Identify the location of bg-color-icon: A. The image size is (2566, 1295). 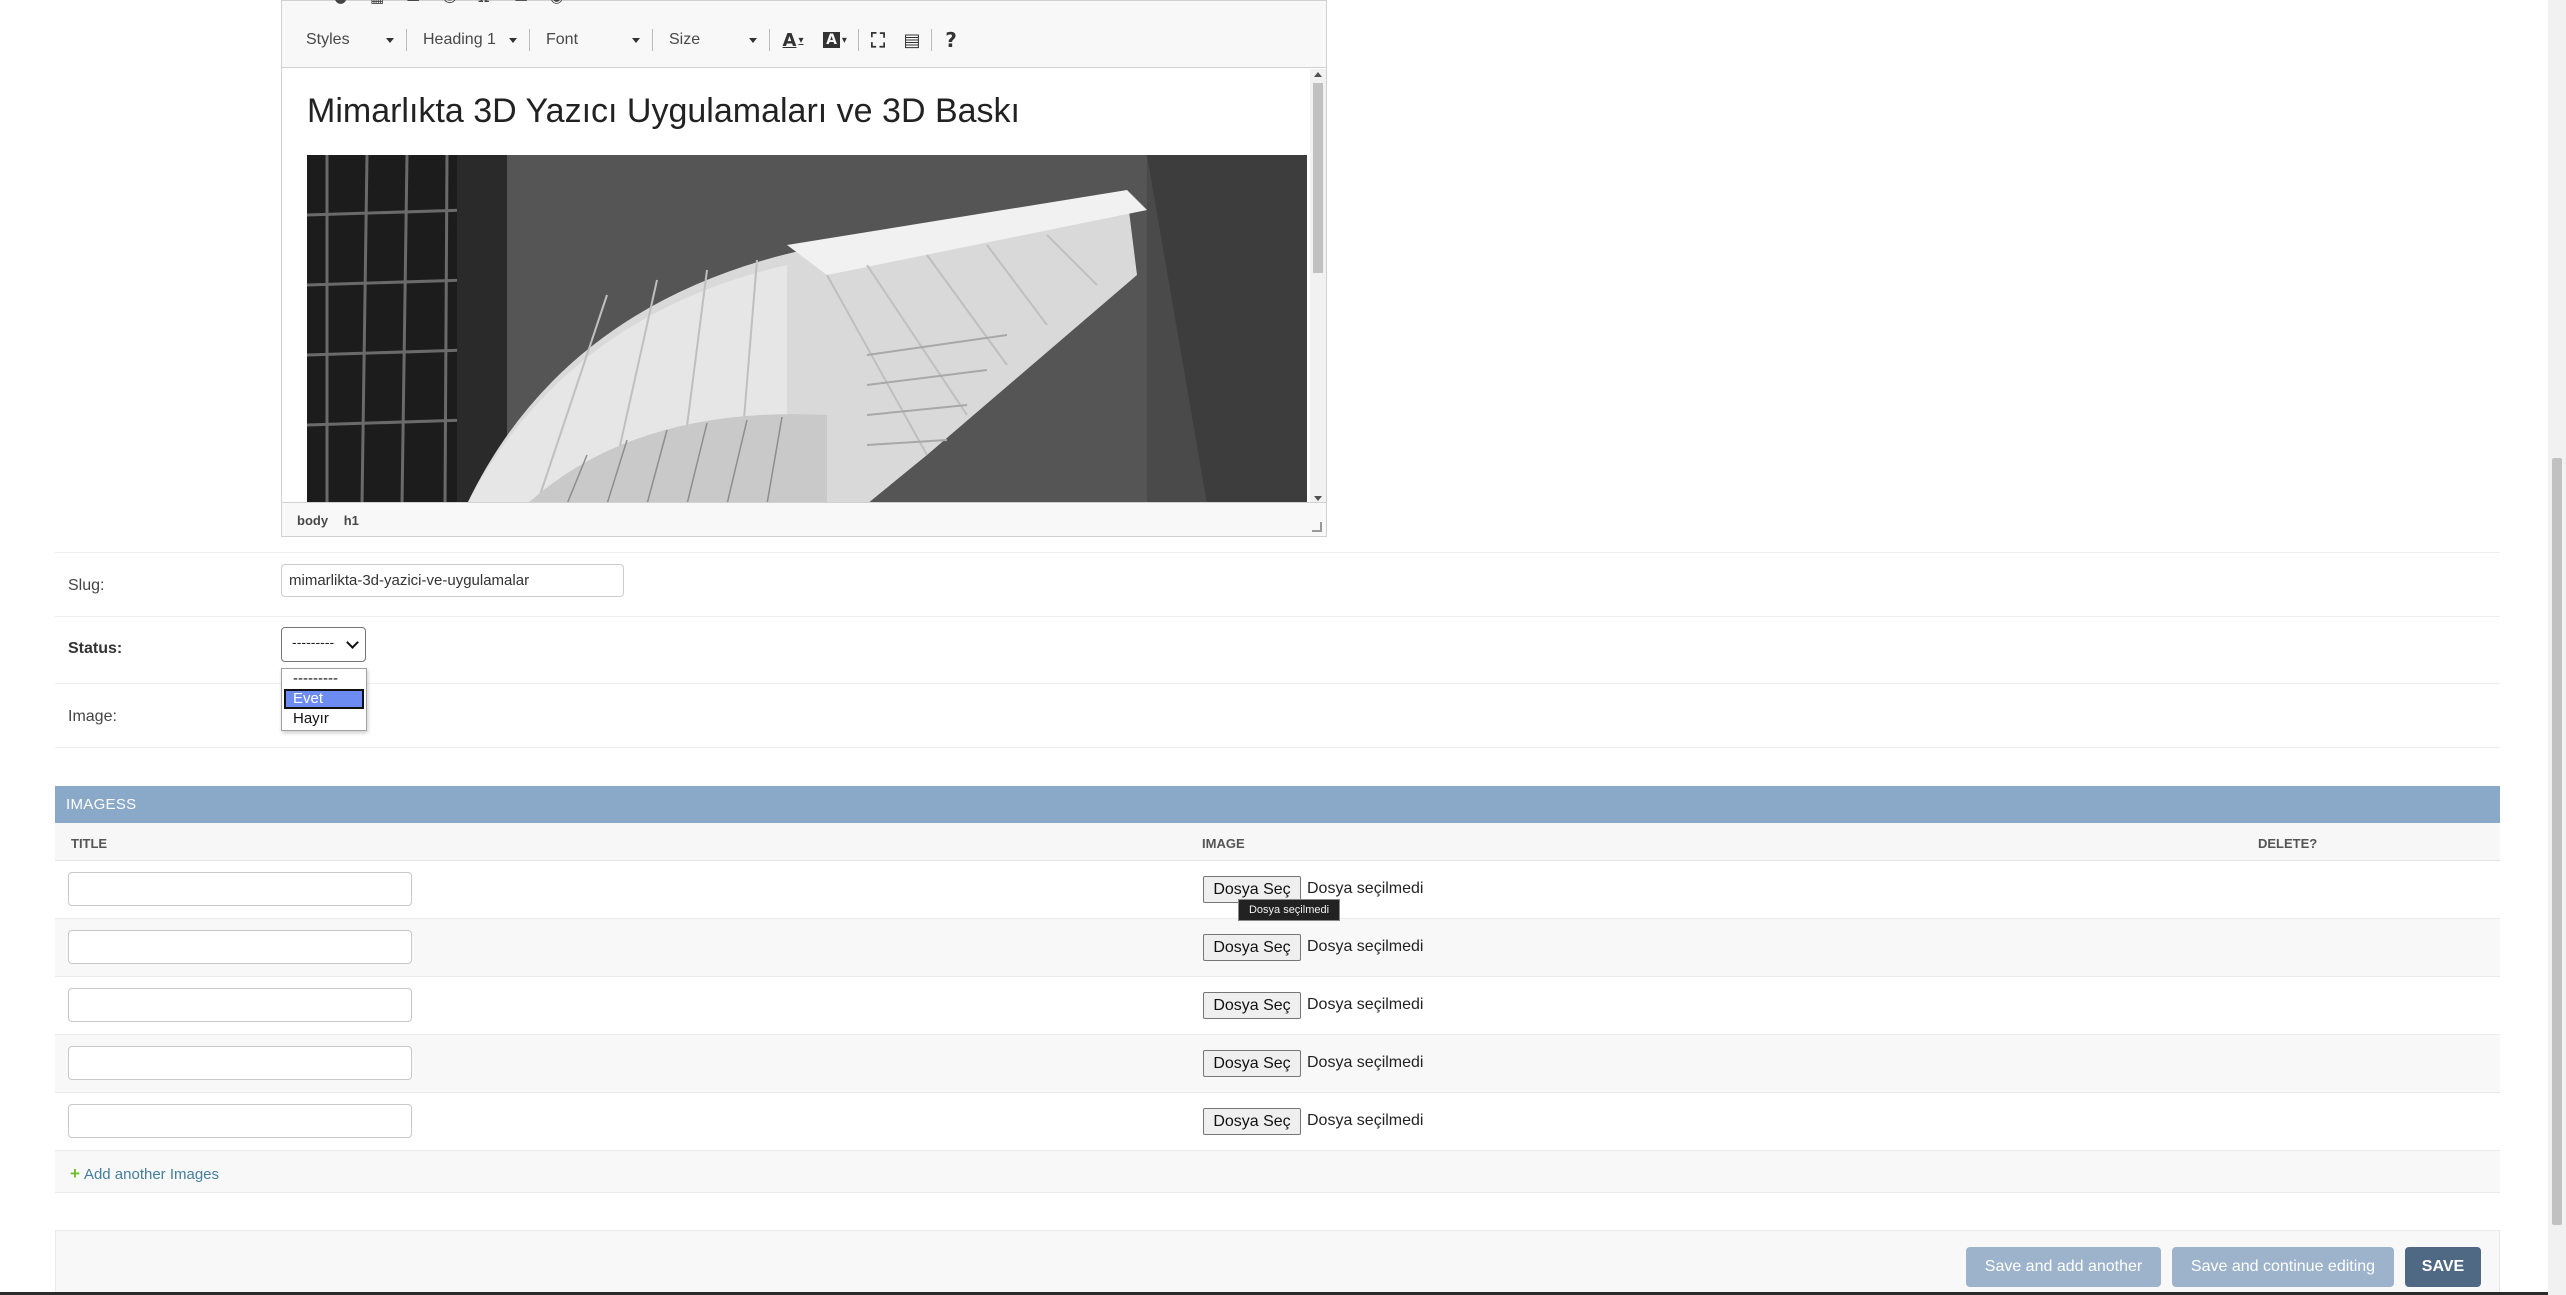
(831, 40).